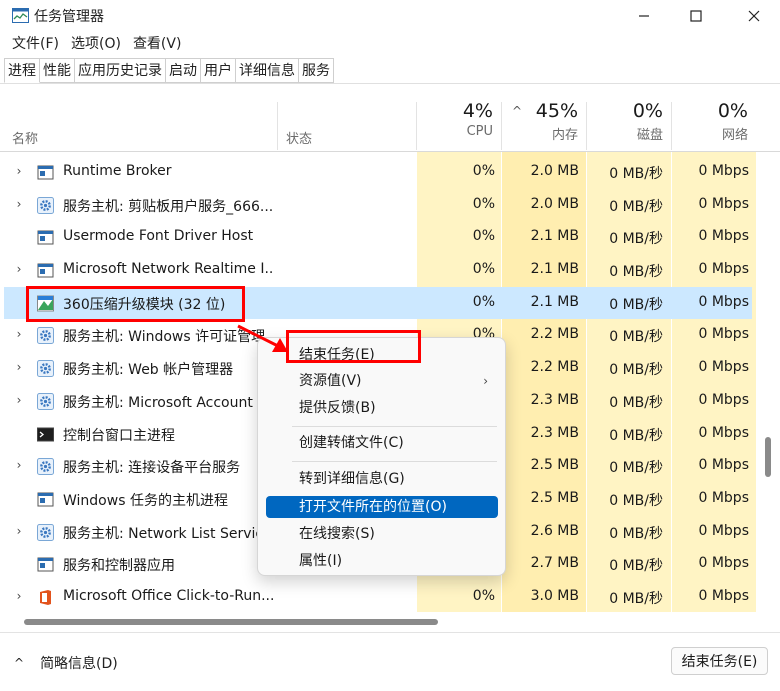  I want to click on header-status: 状态, so click(299, 137).